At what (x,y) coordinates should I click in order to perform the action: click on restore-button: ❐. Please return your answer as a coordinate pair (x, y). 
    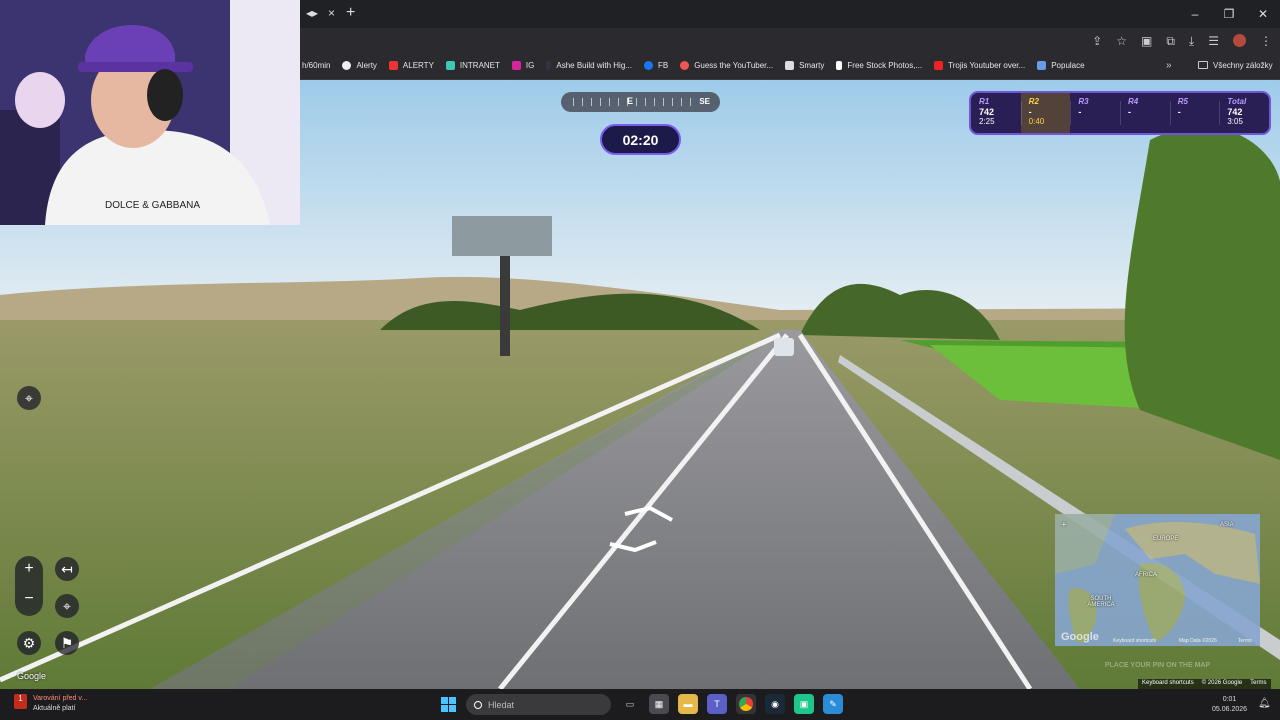
    Looking at the image, I should click on (1229, 14).